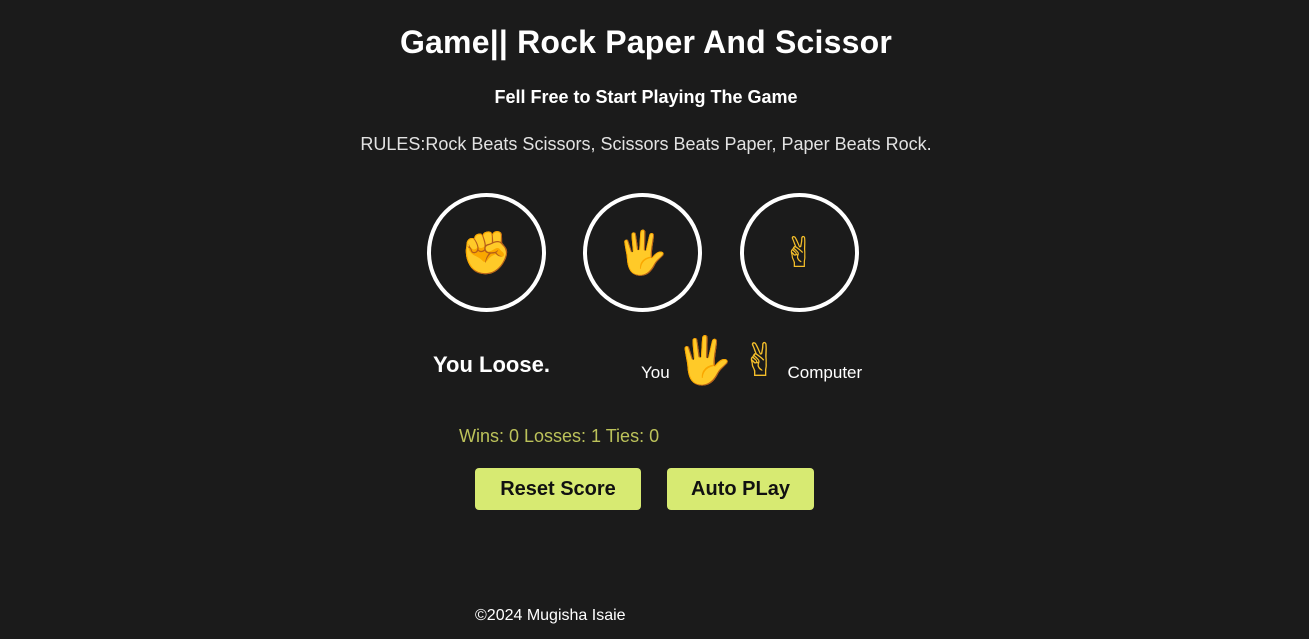  What do you see at coordinates (704, 360) in the screenshot?
I see `player-move-raised-hand-icon: 🖐` at bounding box center [704, 360].